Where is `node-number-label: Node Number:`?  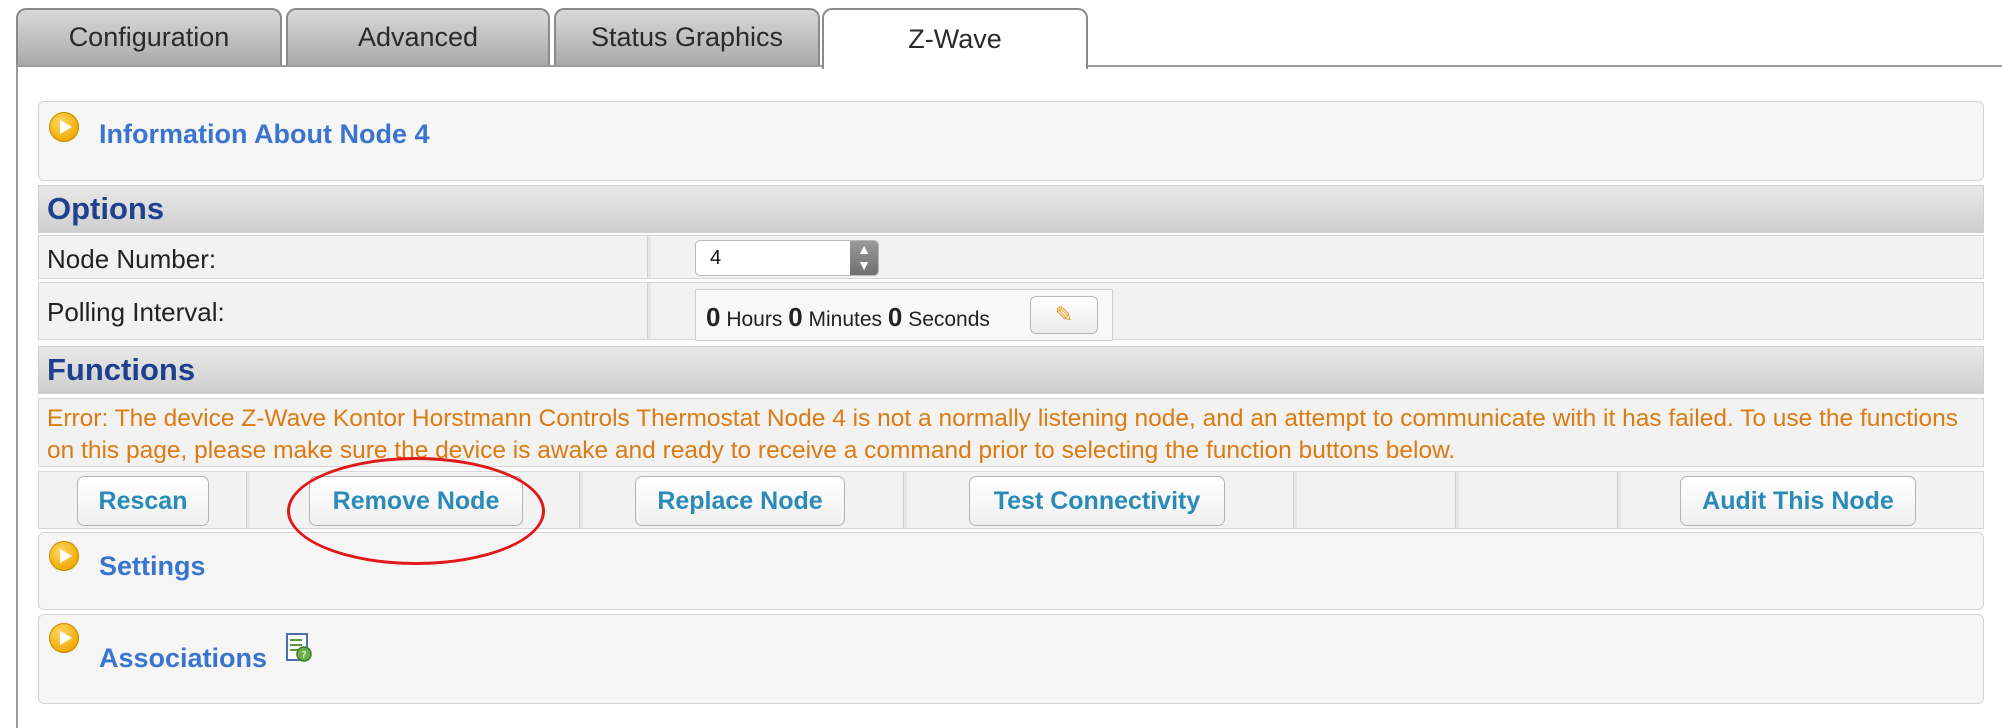
node-number-label: Node Number: is located at coordinates (132, 259).